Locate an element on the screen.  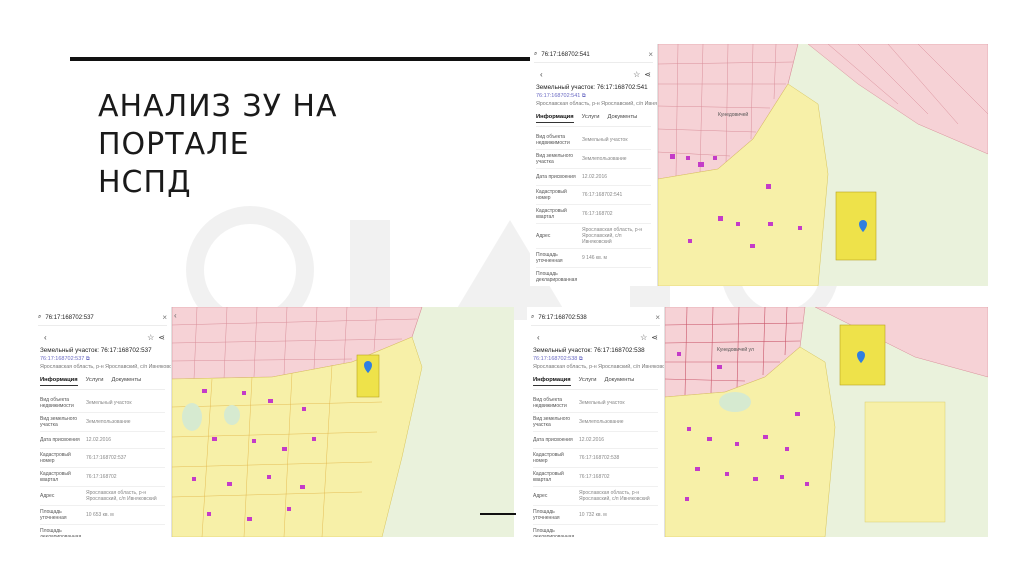
search-bar: ⌕ 76:17:168702:537 × is located at coordinates (102, 318).